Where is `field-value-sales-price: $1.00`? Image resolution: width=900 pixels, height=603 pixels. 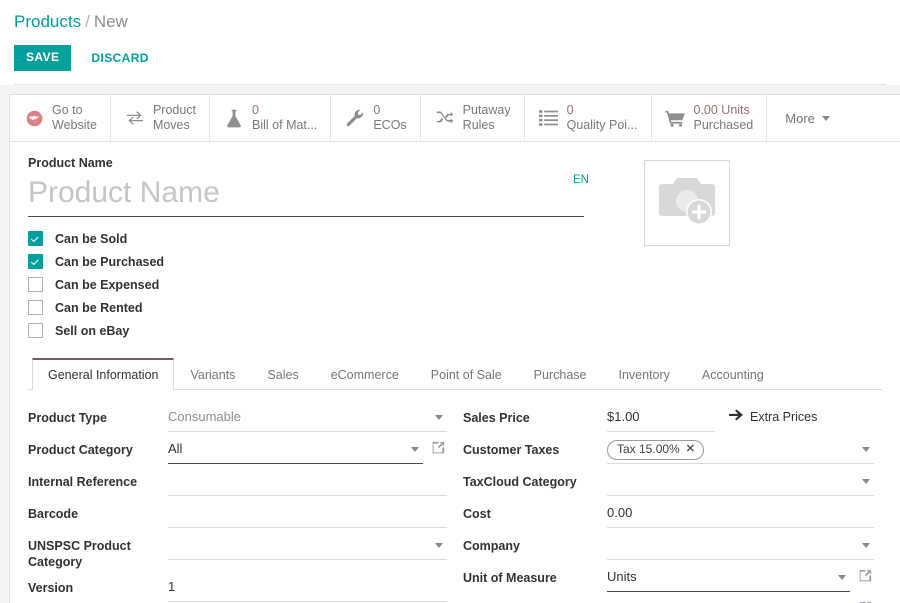 field-value-sales-price: $1.00 is located at coordinates (661, 419).